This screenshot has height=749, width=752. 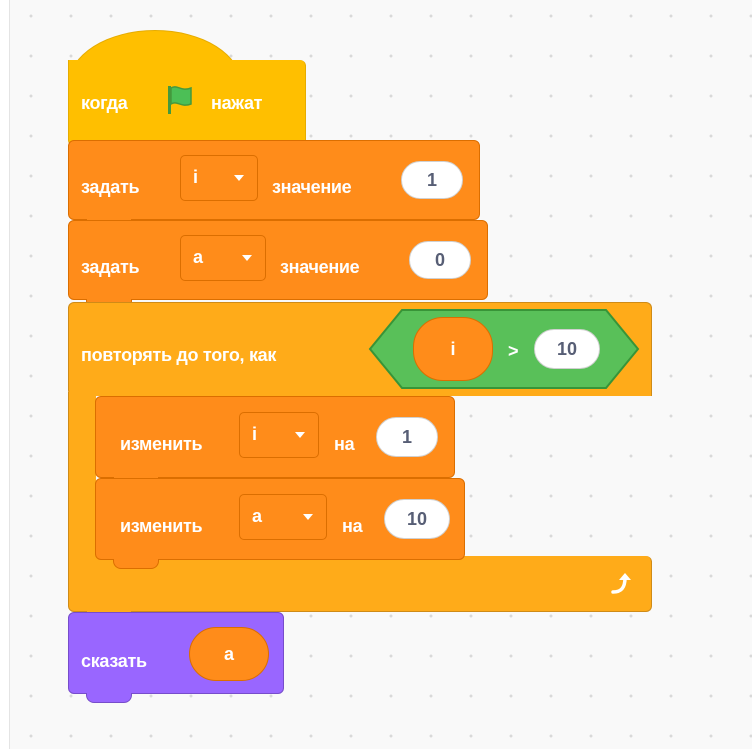 What do you see at coordinates (176, 653) in the screenshot?
I see `say-block: сказать a` at bounding box center [176, 653].